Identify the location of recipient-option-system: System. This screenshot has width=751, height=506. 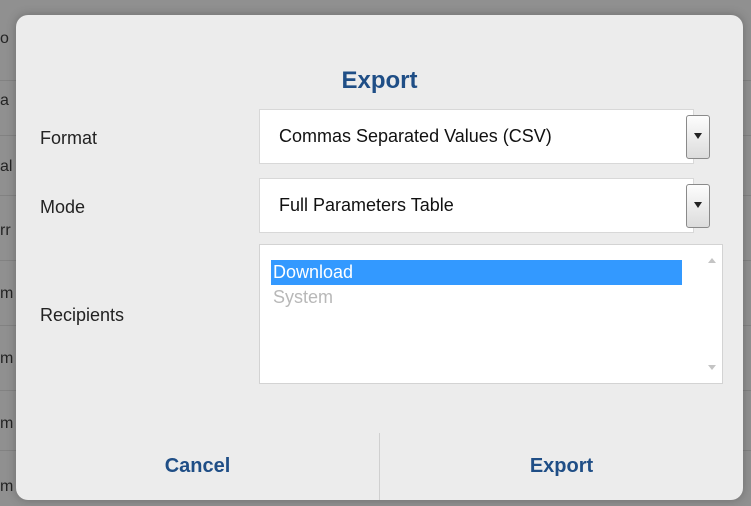
(303, 297).